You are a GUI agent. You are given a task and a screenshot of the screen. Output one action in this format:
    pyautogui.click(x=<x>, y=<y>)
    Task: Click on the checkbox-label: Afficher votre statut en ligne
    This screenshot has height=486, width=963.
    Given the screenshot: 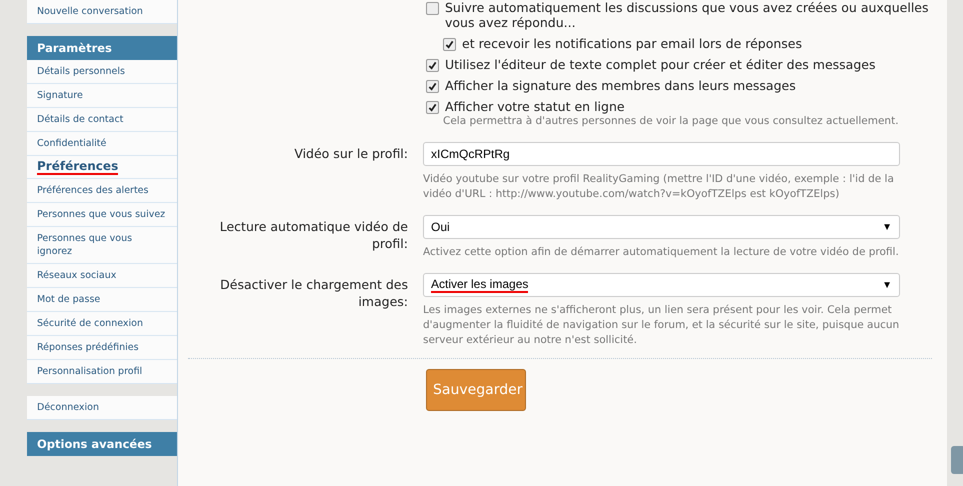 What is the action you would take?
    pyautogui.click(x=535, y=106)
    